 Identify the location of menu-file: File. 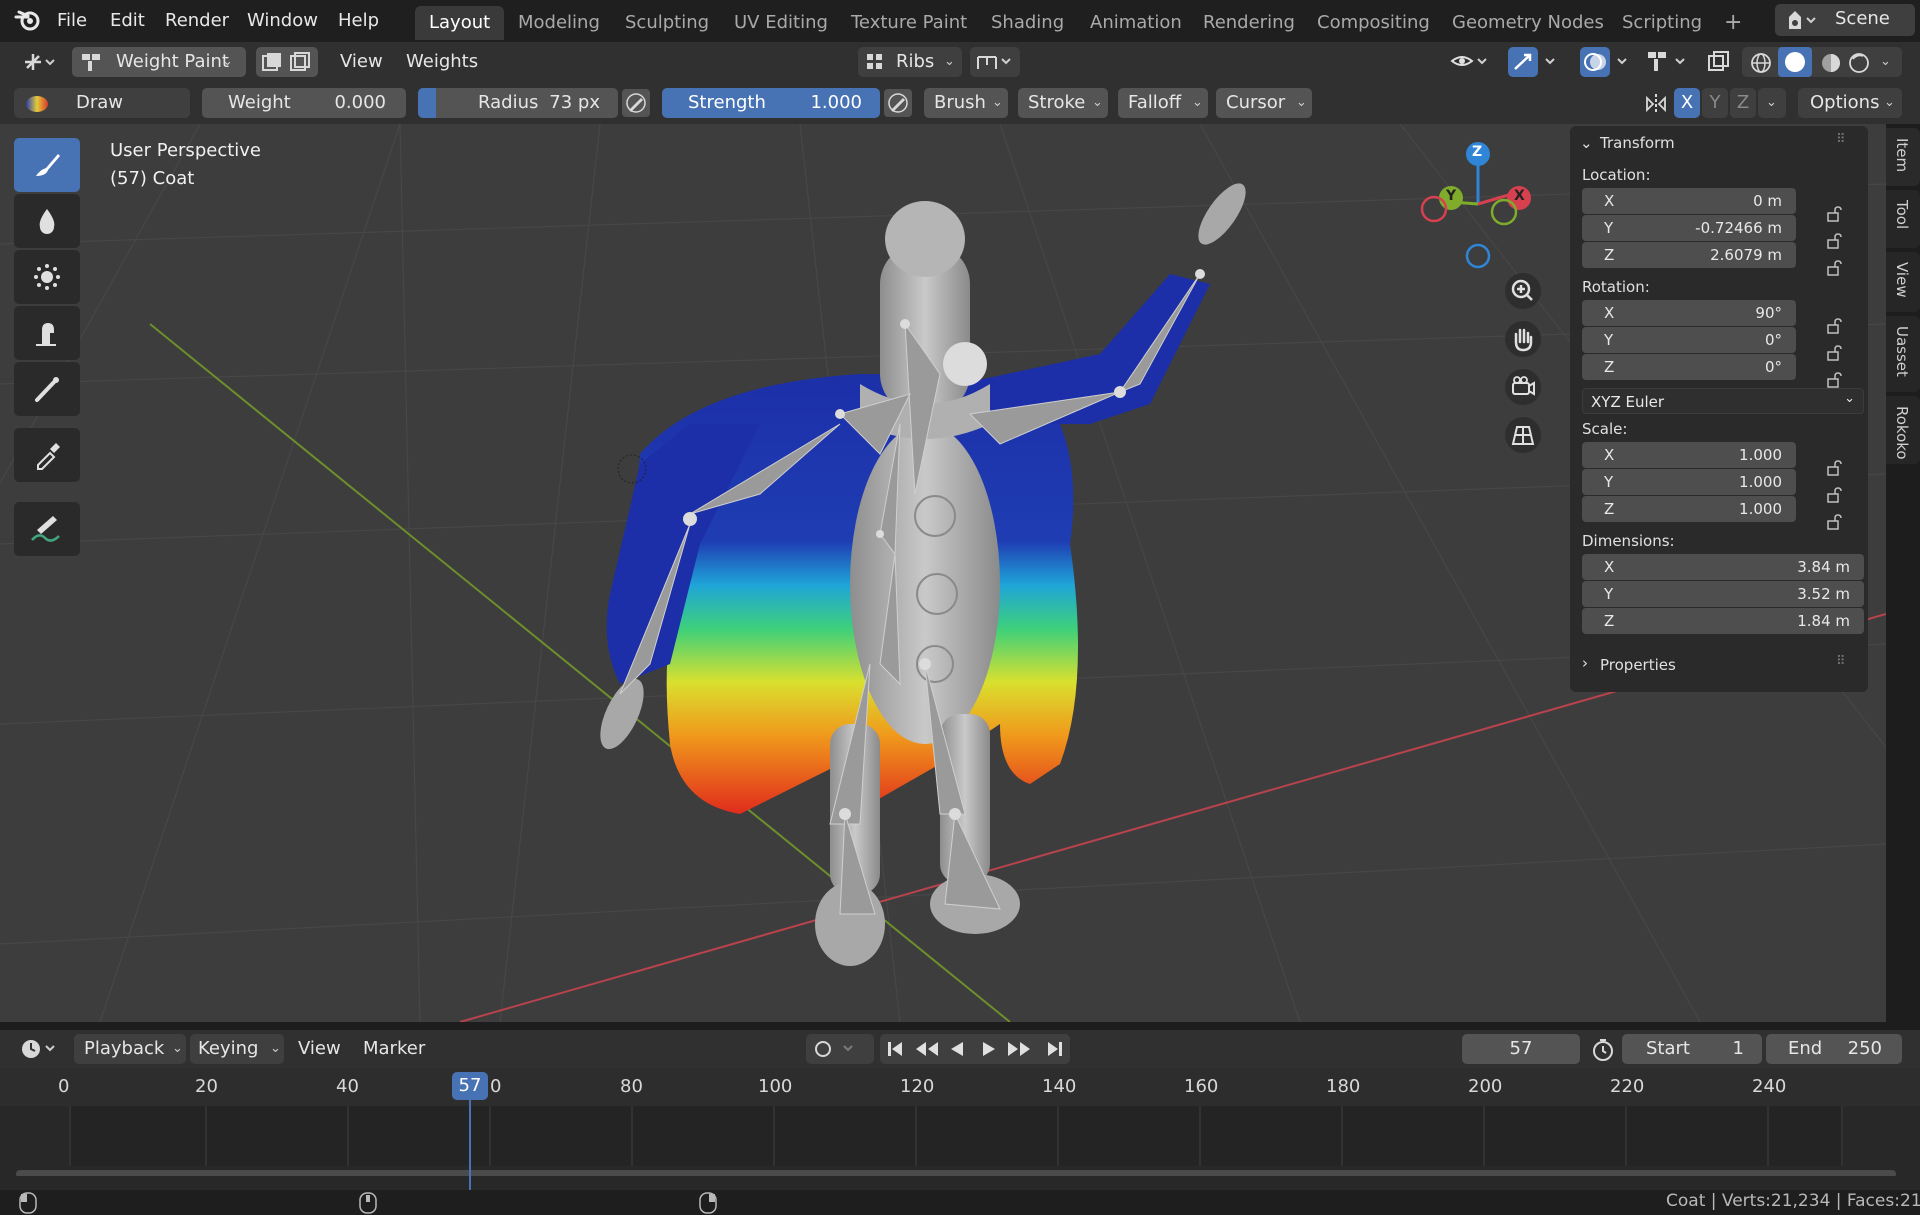
(72, 21).